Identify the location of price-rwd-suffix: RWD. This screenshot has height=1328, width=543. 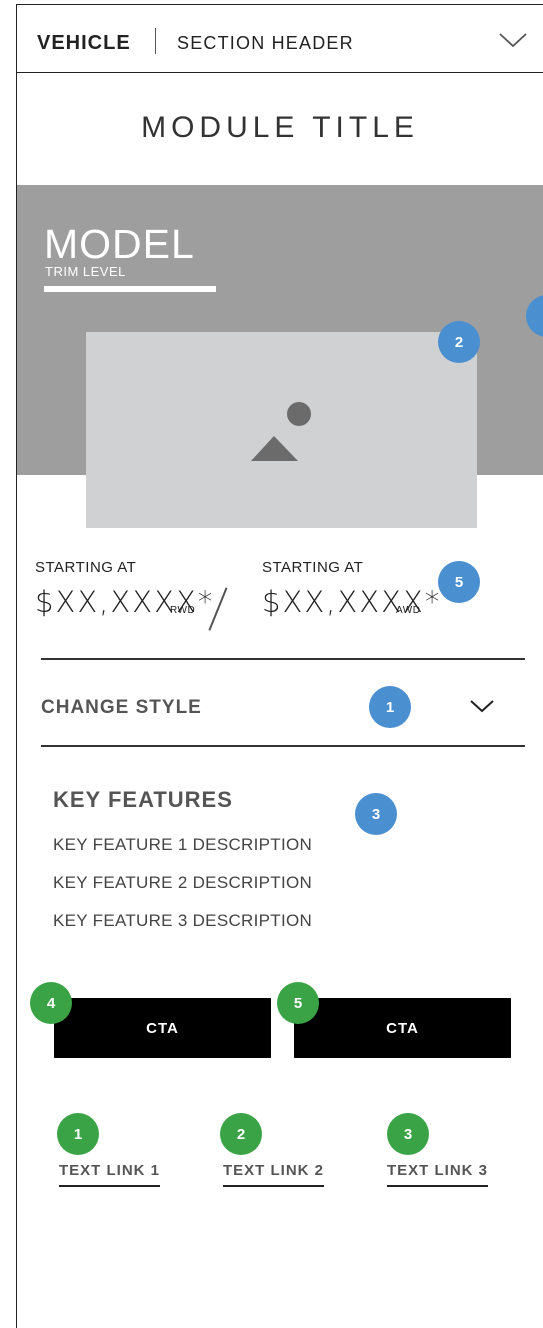
(183, 610).